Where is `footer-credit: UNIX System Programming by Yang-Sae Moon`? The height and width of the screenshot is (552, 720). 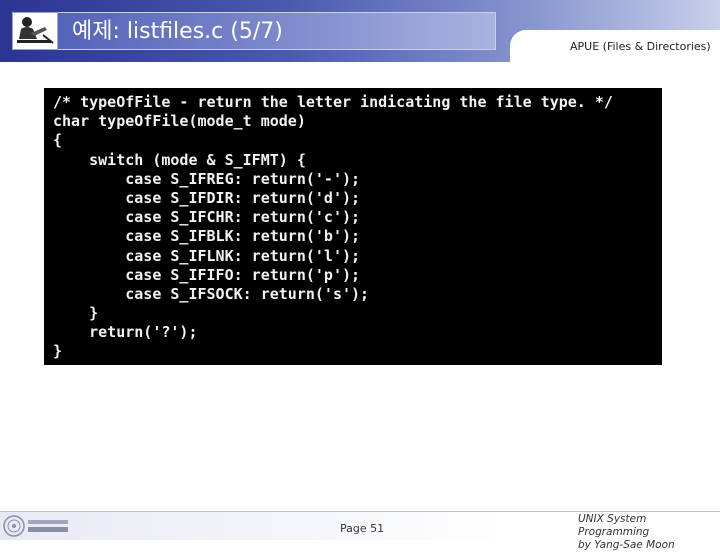
footer-credit: UNIX System Programming by Yang-Sae Moon is located at coordinates (649, 532).